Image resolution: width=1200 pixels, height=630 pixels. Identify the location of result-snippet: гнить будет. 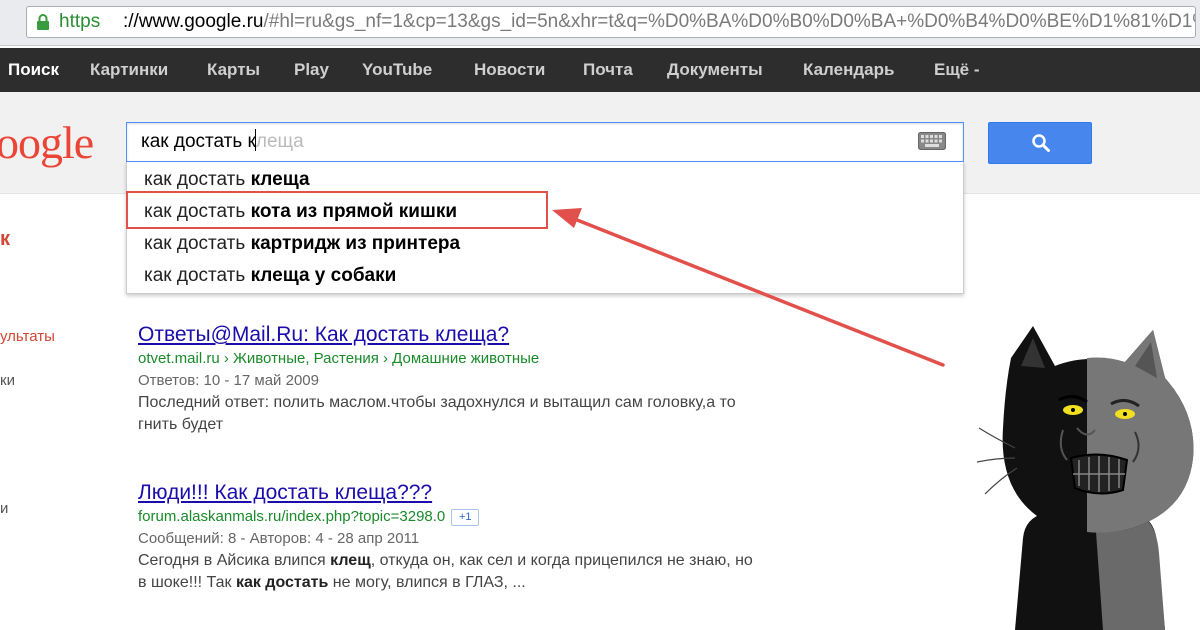
(181, 424).